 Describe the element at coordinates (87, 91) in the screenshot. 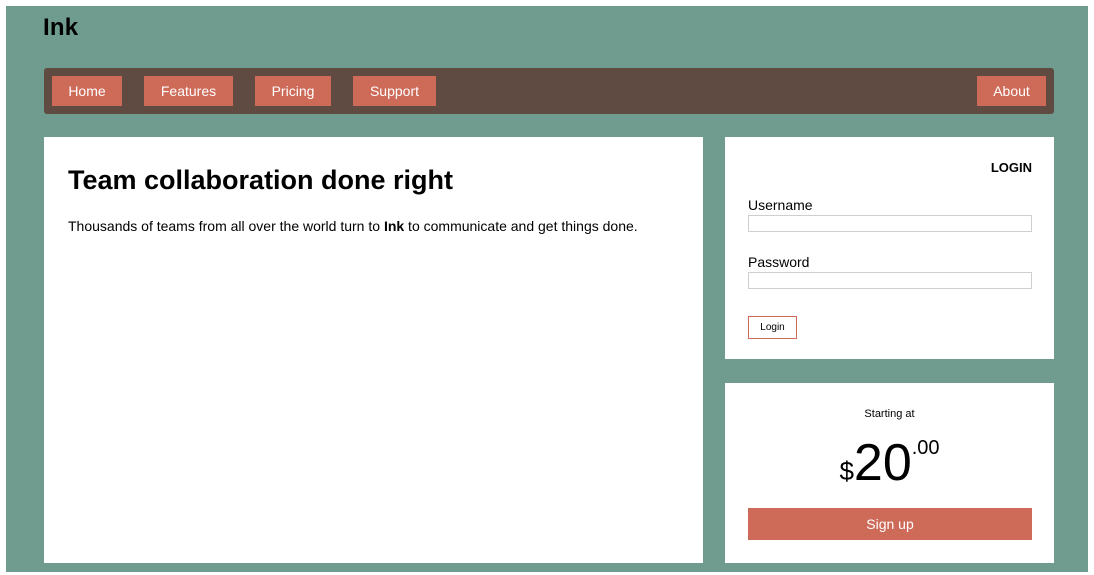

I see `nav-home-button: Home` at that location.